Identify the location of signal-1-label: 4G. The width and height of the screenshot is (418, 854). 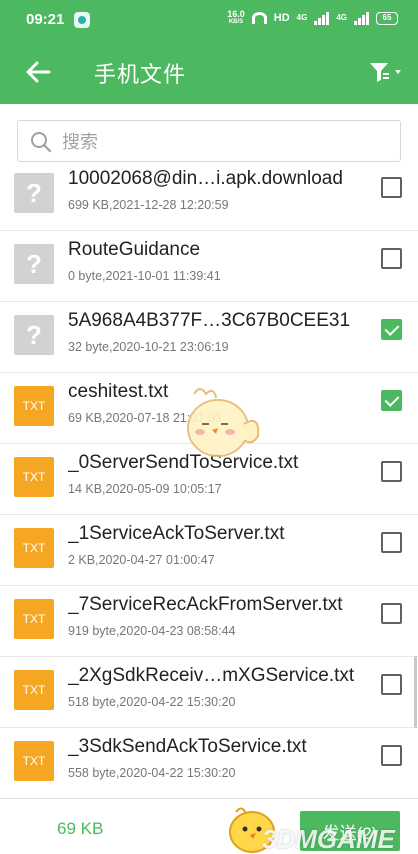
(302, 17).